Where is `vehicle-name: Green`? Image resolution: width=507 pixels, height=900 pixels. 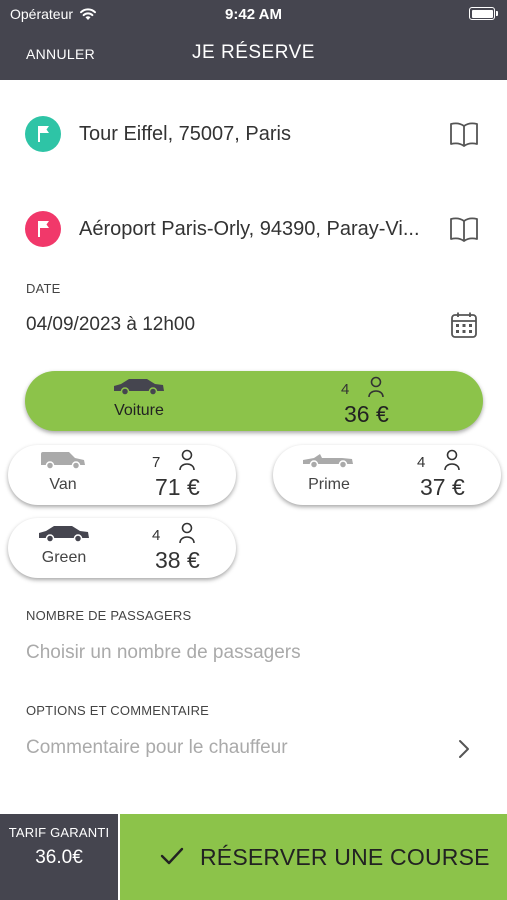 vehicle-name: Green is located at coordinates (64, 557).